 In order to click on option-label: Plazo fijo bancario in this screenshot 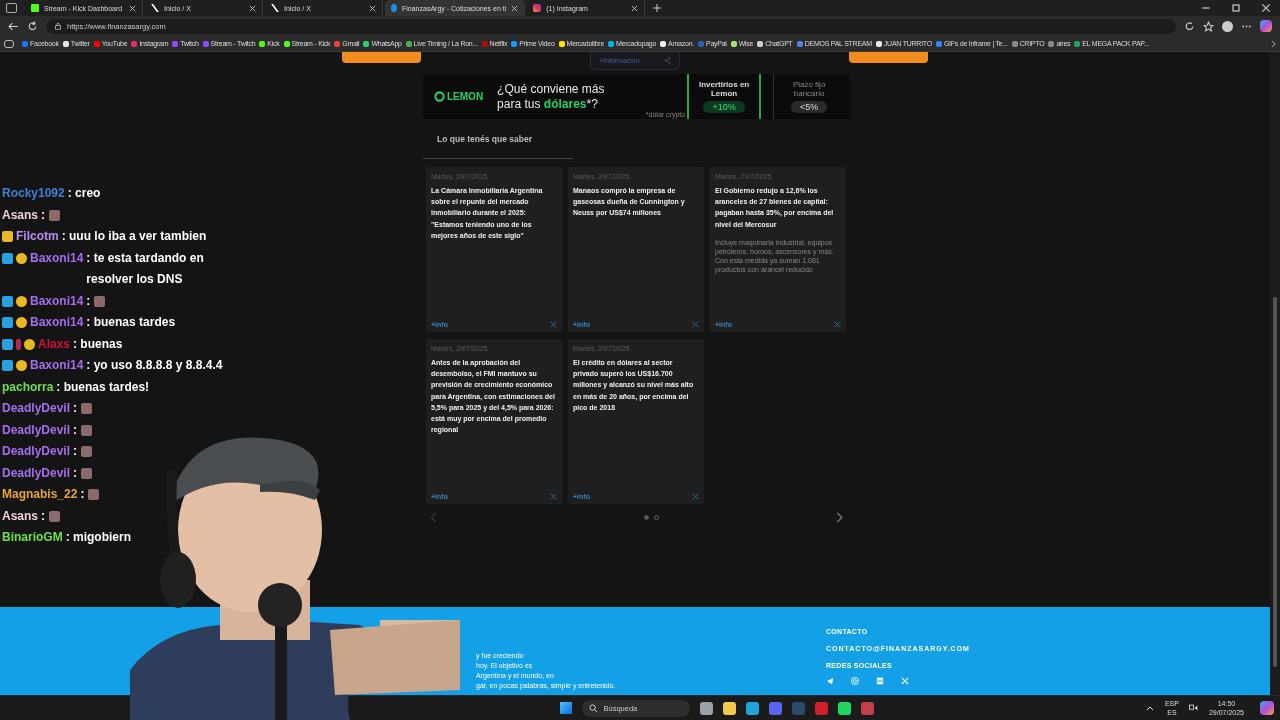, I will do `click(809, 89)`.